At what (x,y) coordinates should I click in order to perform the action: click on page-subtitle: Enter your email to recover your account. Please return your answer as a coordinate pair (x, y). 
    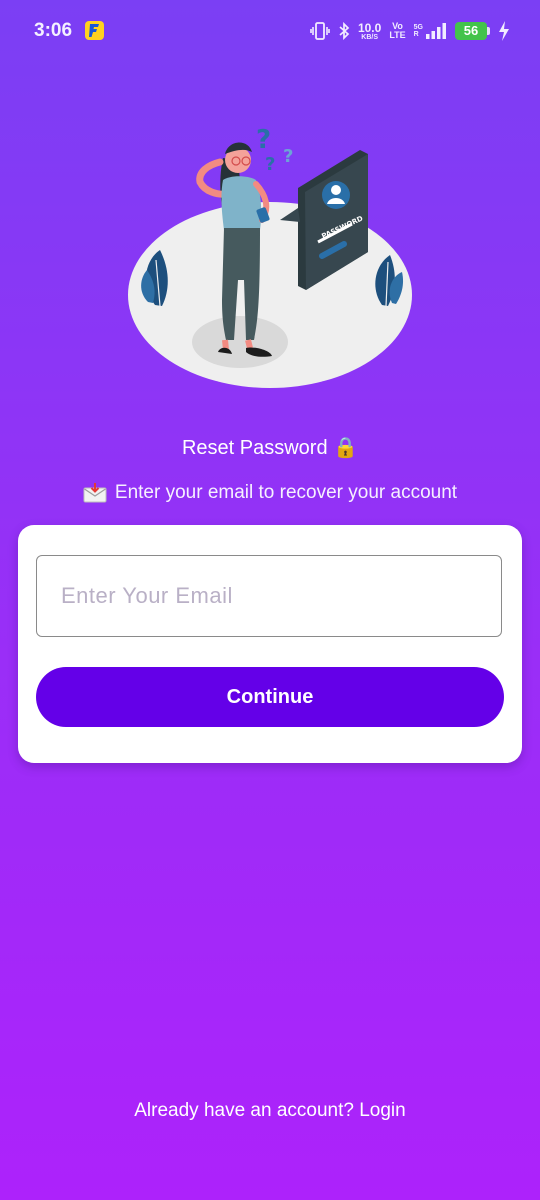
    Looking at the image, I should click on (270, 493).